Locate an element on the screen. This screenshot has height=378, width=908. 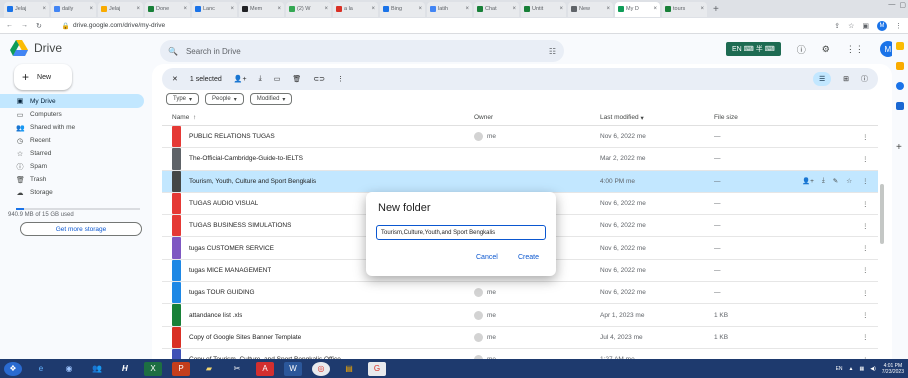
sidebar-item-spam: ⓘ Spam is located at coordinates (72, 166).